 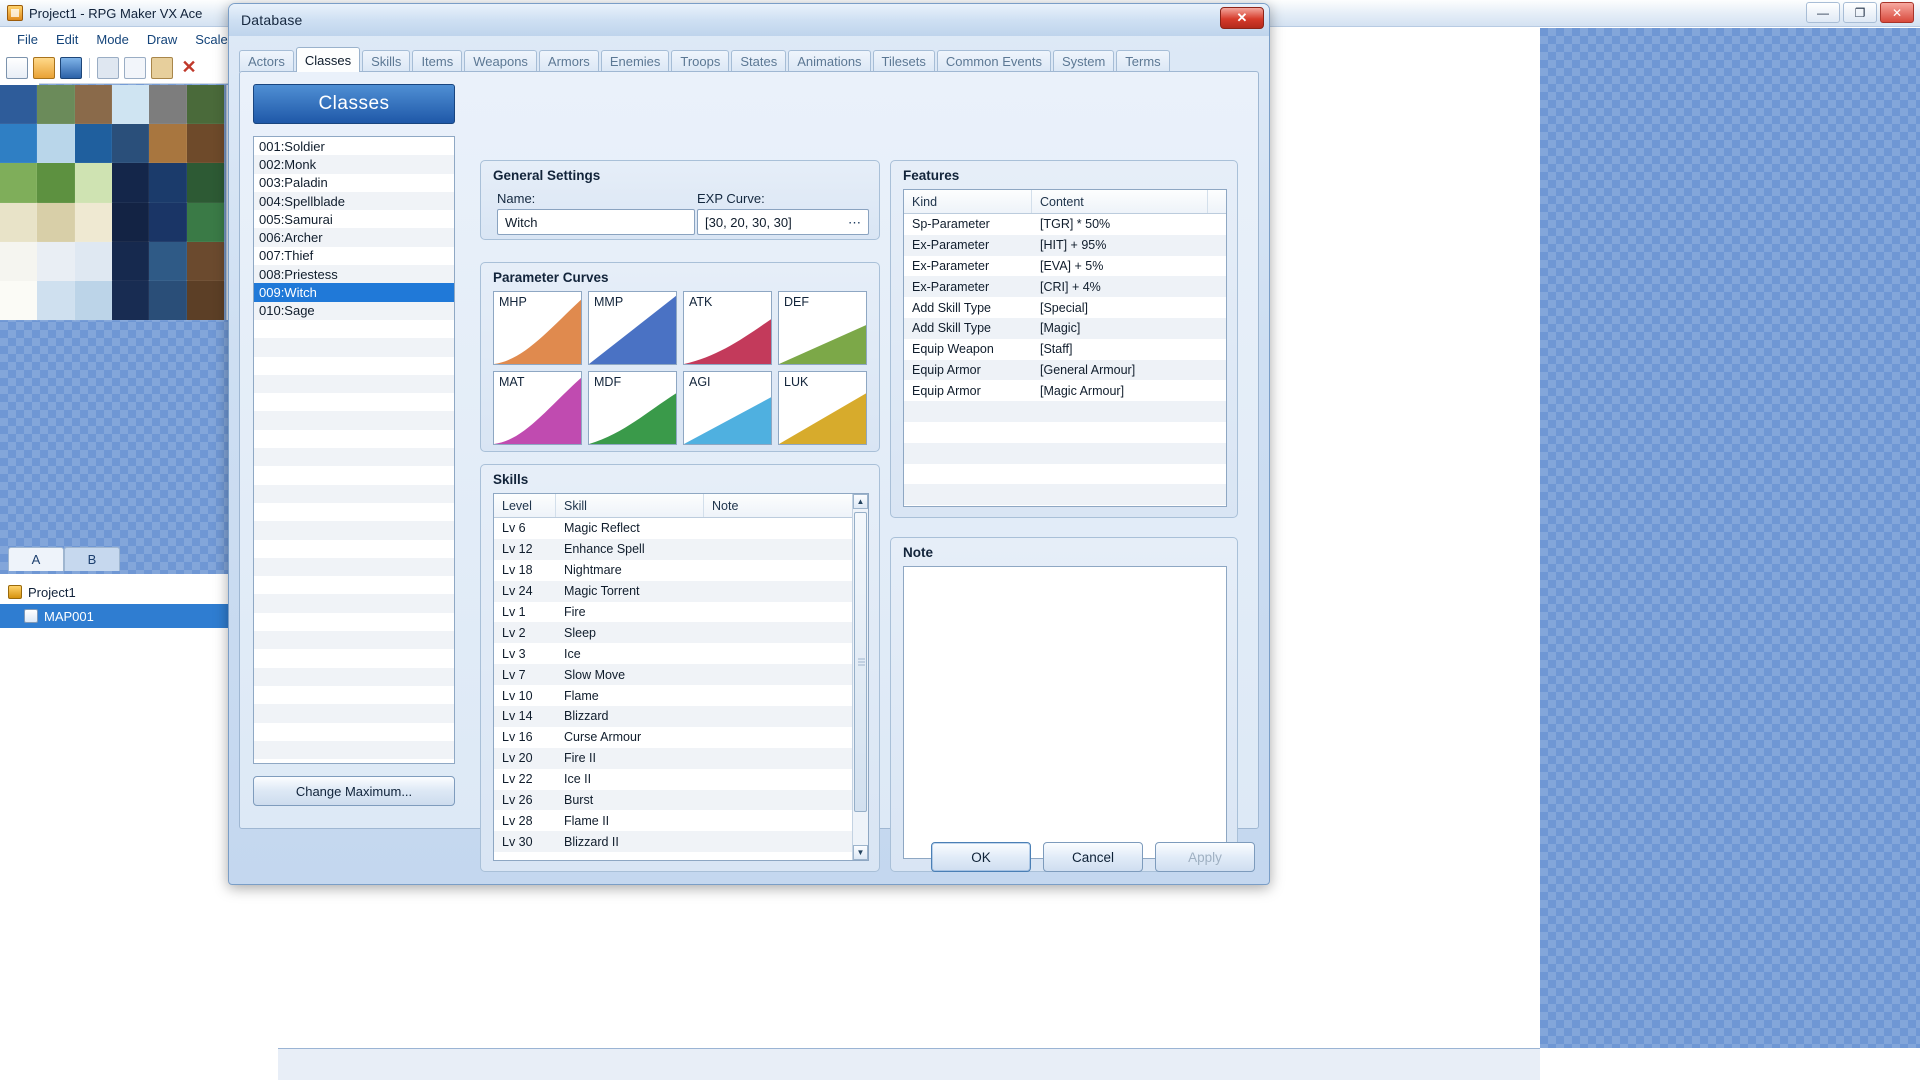 What do you see at coordinates (860, 501) in the screenshot?
I see `scroll-up-icon: ▲` at bounding box center [860, 501].